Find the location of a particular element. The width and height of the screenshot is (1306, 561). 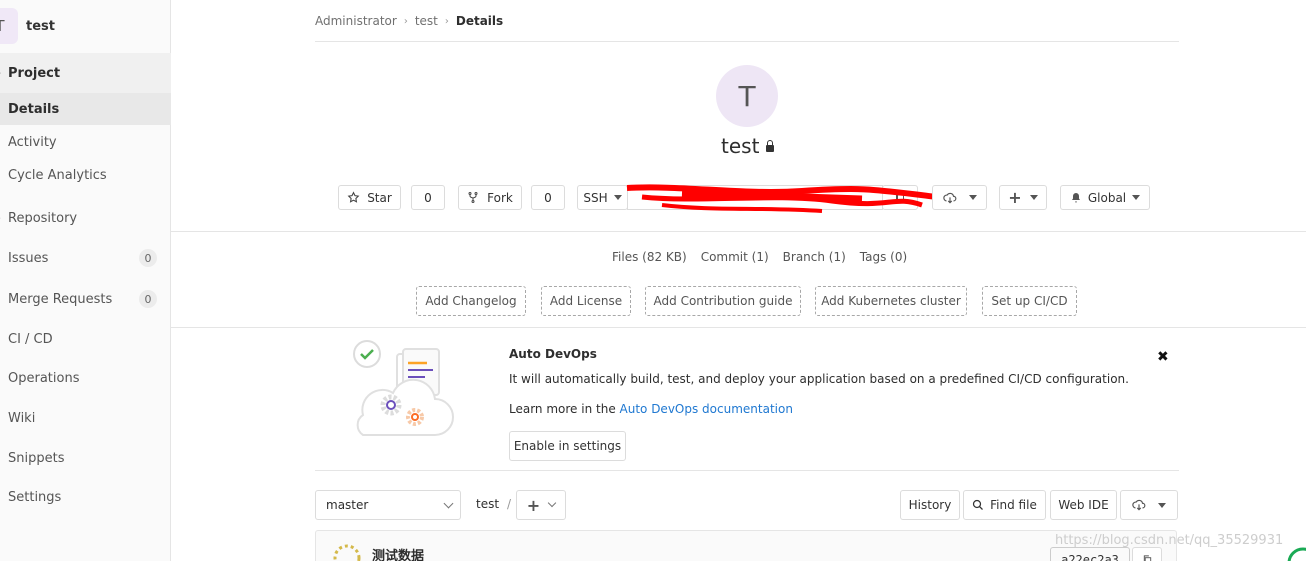

sidebar-item-ci-cd: CI / CD is located at coordinates (85, 339).